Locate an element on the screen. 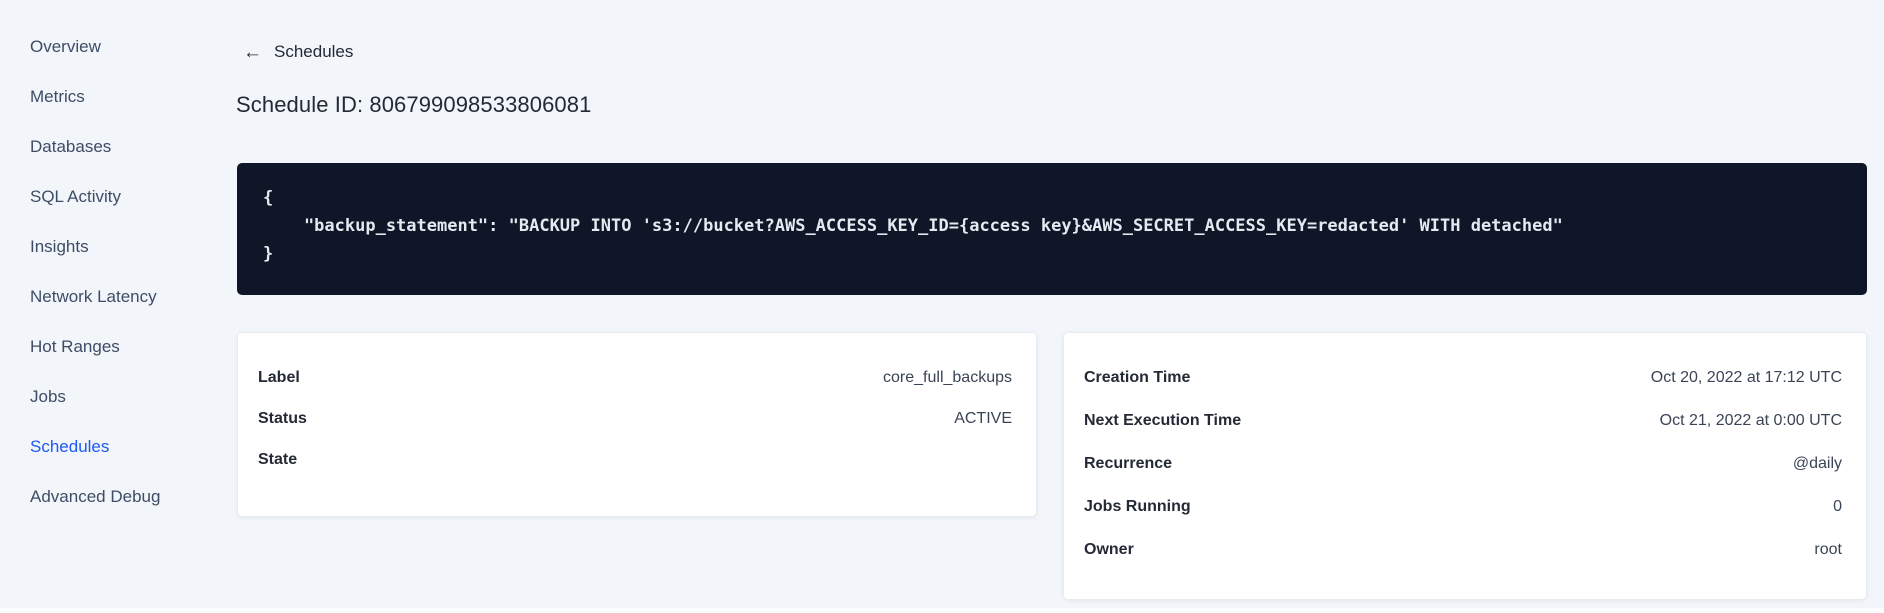  row-value: Oct 21, 2022 at 0:00 UTC is located at coordinates (1750, 420).